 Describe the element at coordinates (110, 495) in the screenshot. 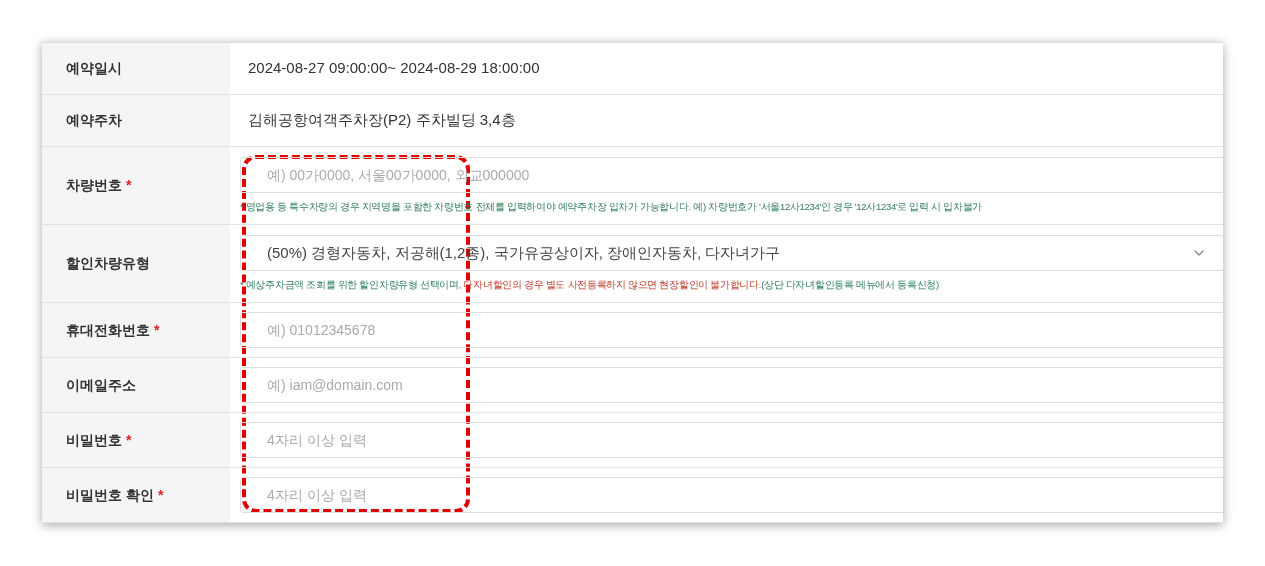

I see `field-label: 비밀번호 확인` at that location.